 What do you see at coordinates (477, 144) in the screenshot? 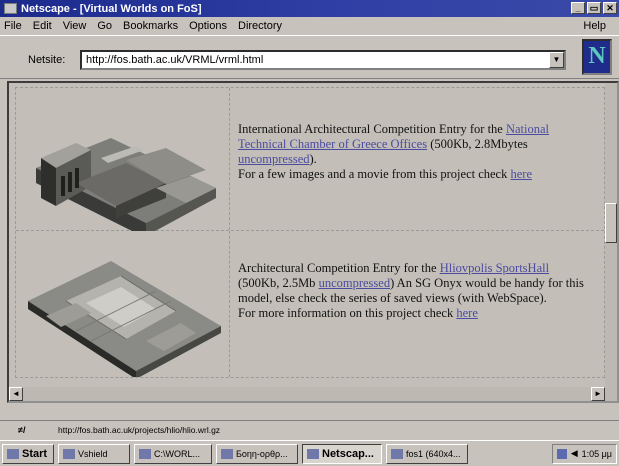
I see `text-mid: (500Kb, 2.8Mbytes` at bounding box center [477, 144].